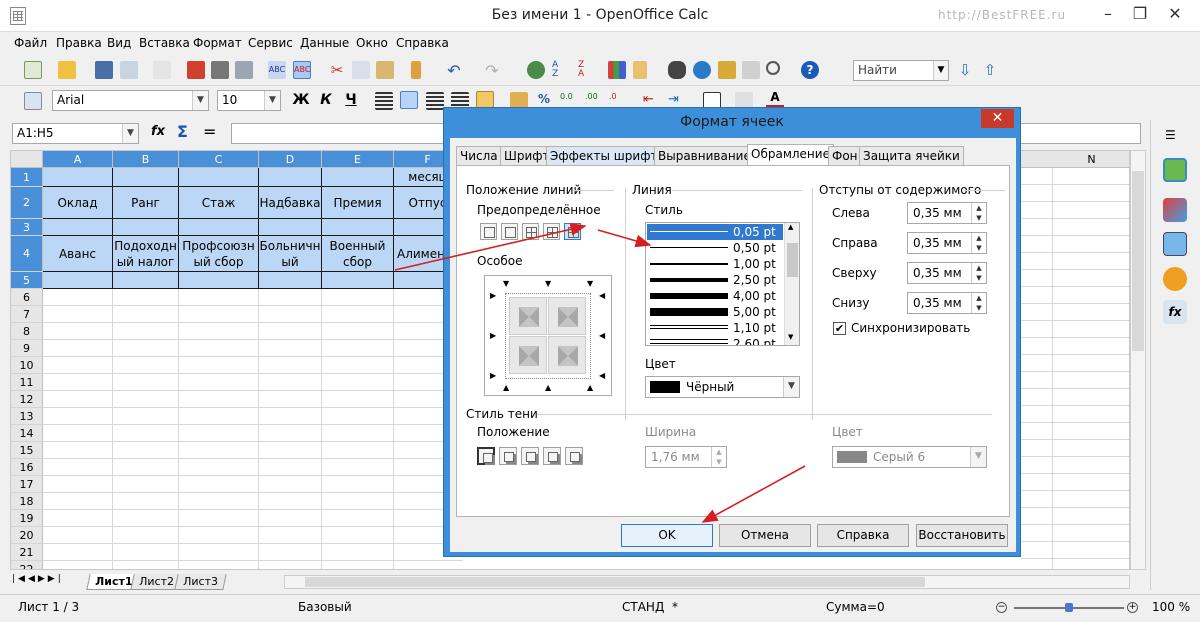  I want to click on zoom-slider-knob, so click(1069, 607).